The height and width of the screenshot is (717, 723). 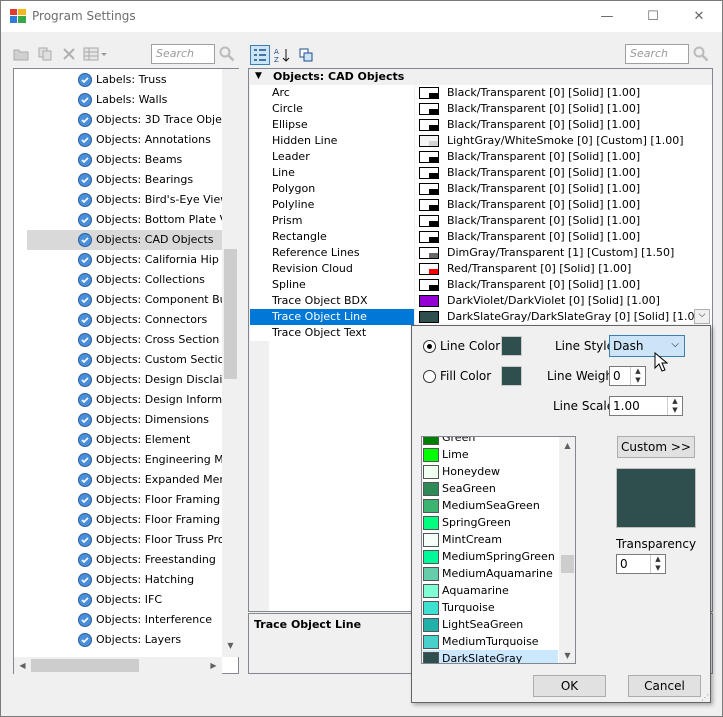 I want to click on property-value: Red/Transparent [0] [Solid] [1.00], so click(x=563, y=269).